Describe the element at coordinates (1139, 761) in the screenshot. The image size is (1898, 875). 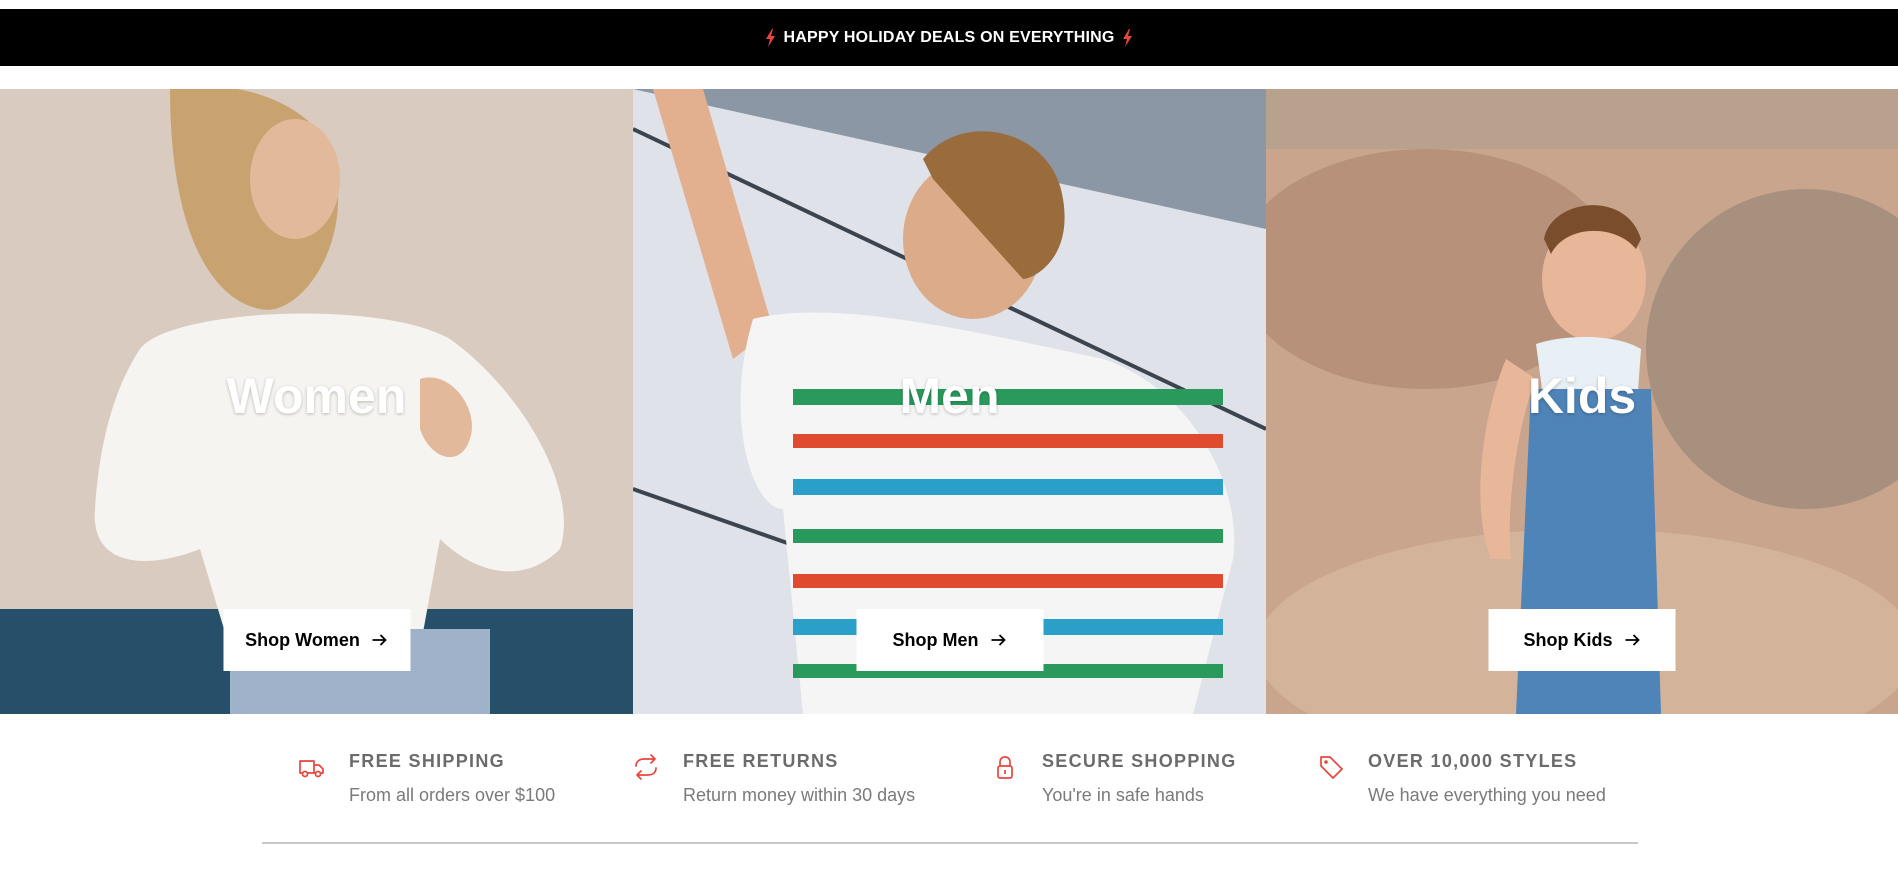
I see `feature-title: SECURE SHOPPING` at that location.